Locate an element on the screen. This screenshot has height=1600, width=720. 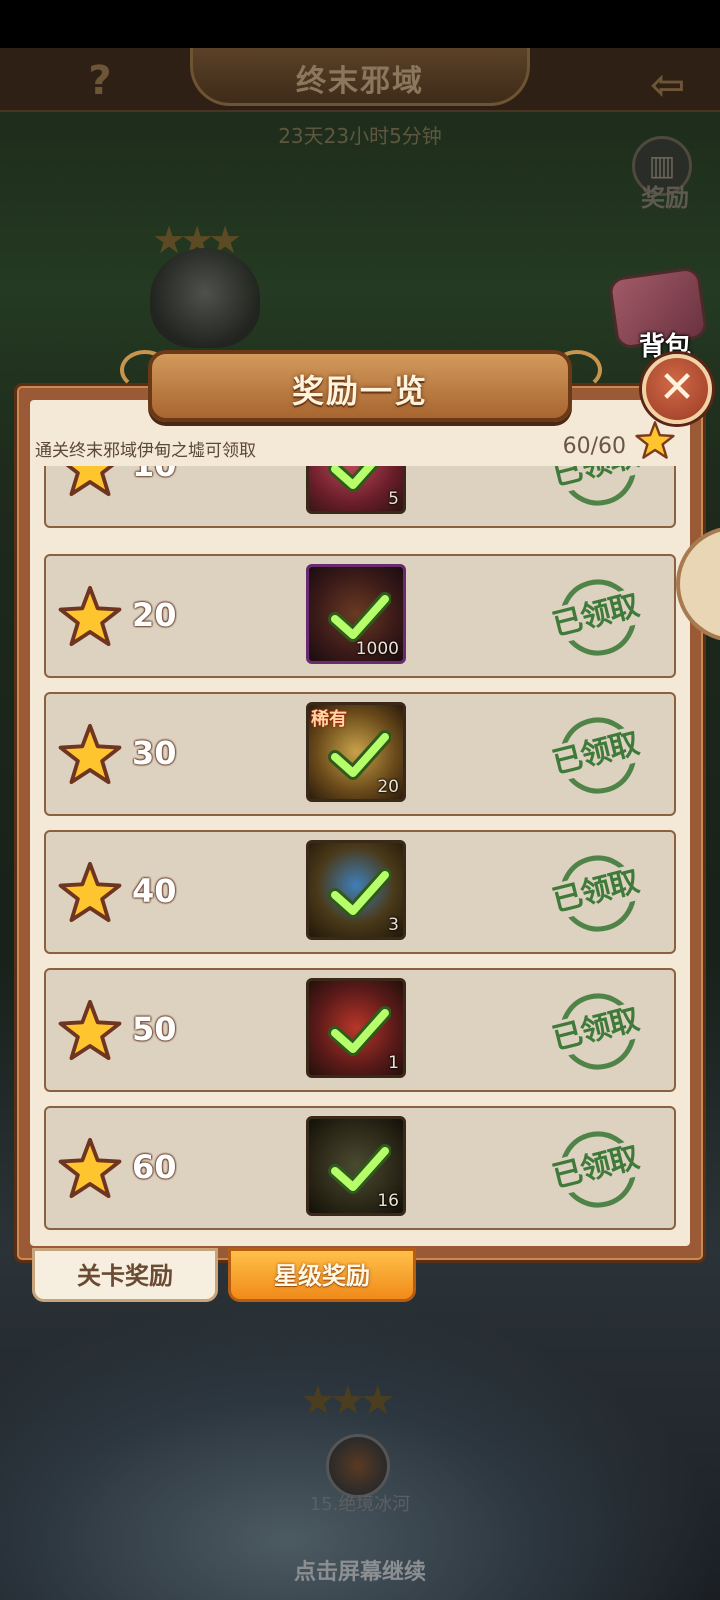
reward-row: 20 1000 已领取 is located at coordinates (360, 616).